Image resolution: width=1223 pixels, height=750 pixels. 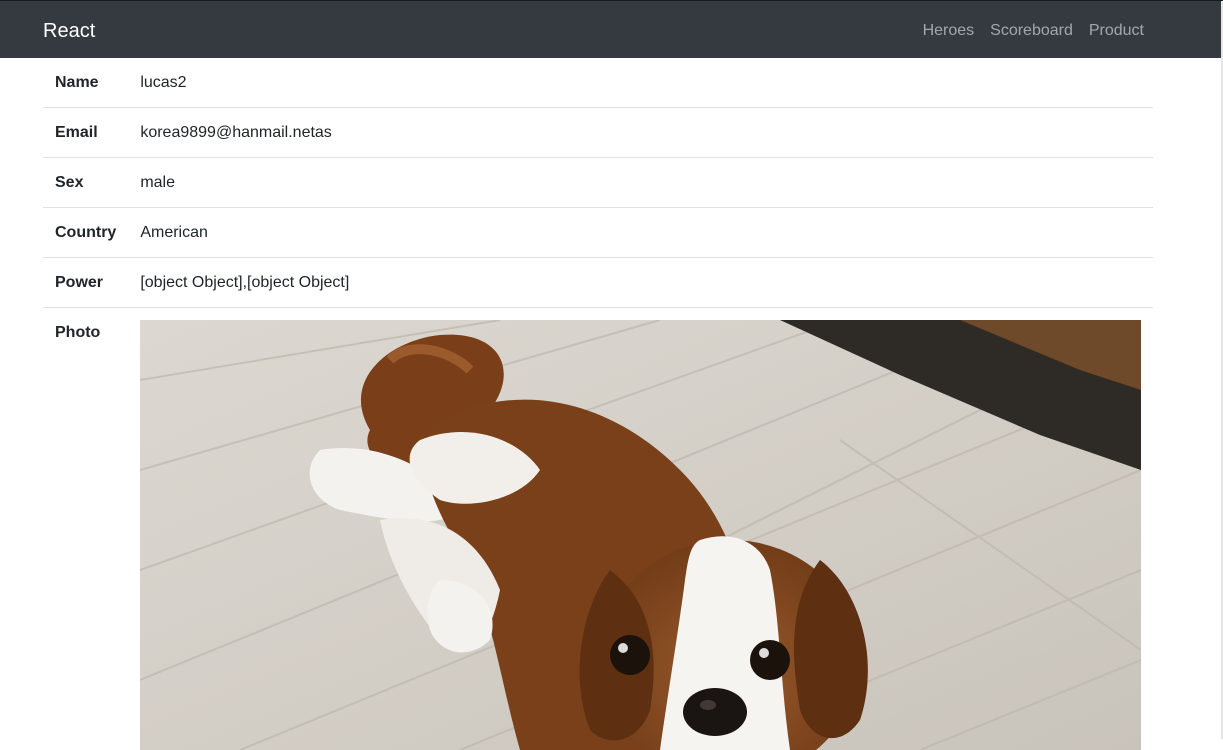 I want to click on table-row-sex: Sex male, so click(x=598, y=183).